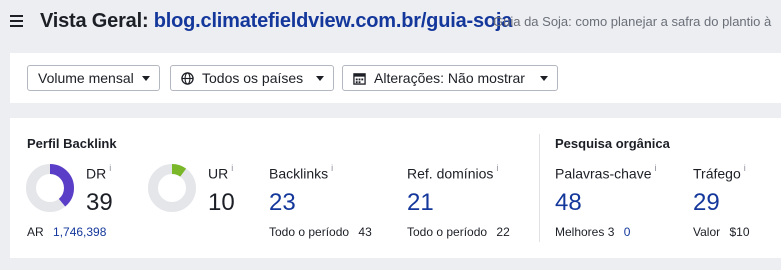 The width and height of the screenshot is (781, 270). I want to click on countries-dropdown: Todos os países, so click(252, 78).